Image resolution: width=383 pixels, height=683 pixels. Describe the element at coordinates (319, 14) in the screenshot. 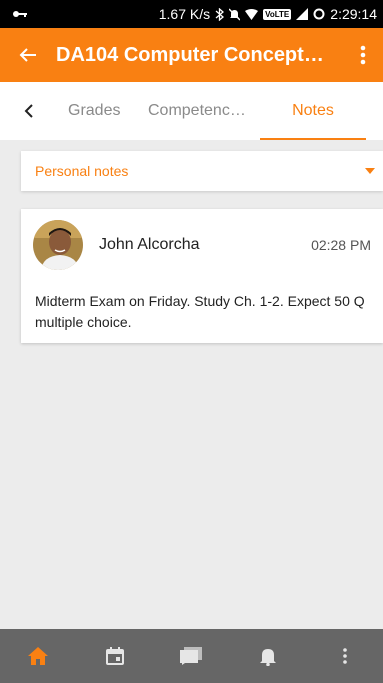

I see `battery-ring-icon` at that location.